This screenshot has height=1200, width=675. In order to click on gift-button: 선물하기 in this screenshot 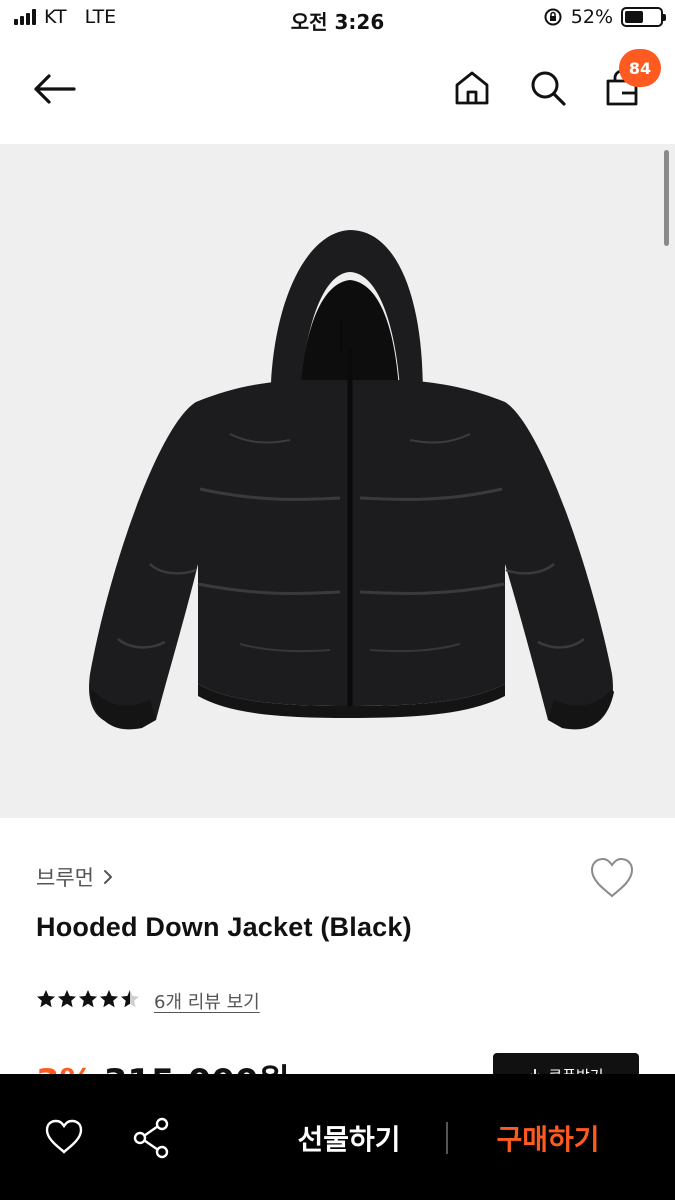, I will do `click(349, 1138)`.